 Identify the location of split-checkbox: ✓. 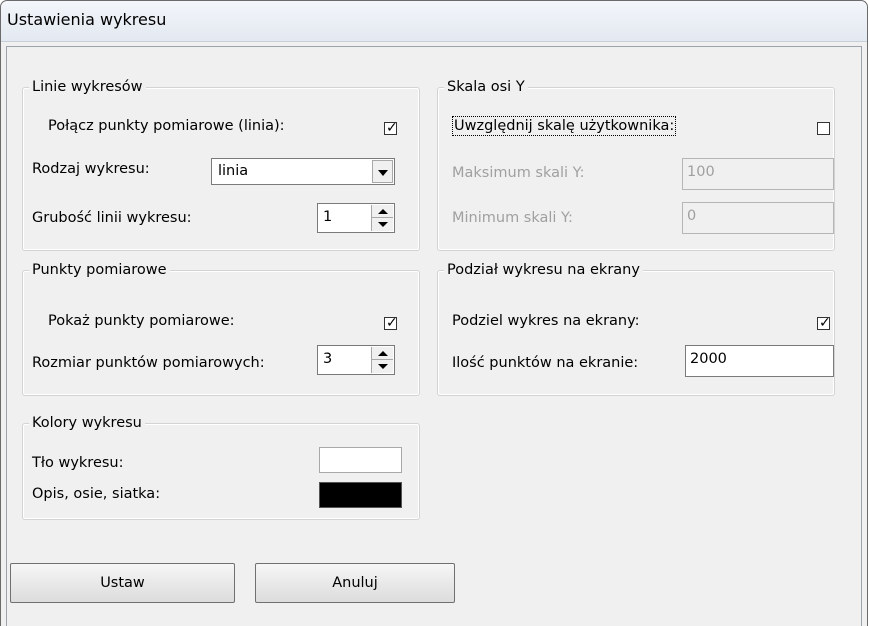
(824, 323).